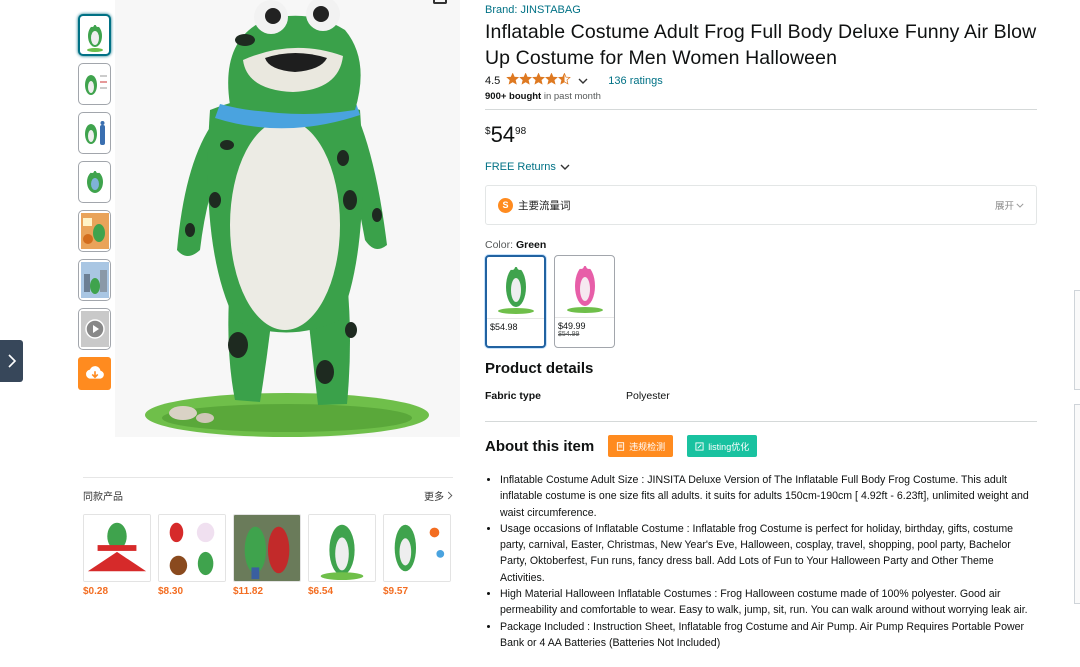  What do you see at coordinates (531, 245) in the screenshot?
I see `color-selected-value: Green` at bounding box center [531, 245].